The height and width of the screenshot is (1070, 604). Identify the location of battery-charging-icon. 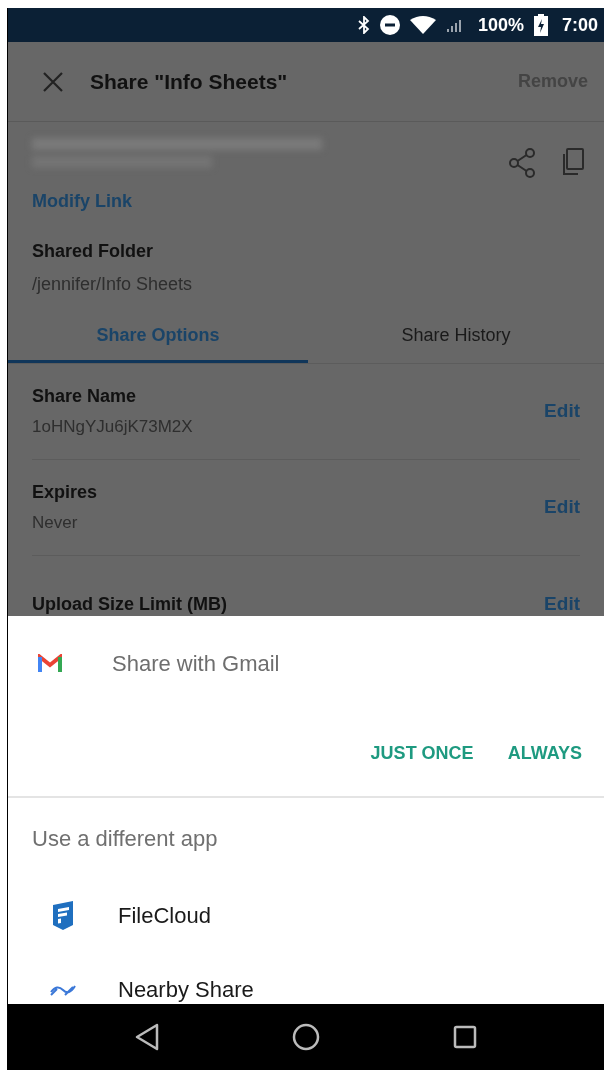
(540, 25).